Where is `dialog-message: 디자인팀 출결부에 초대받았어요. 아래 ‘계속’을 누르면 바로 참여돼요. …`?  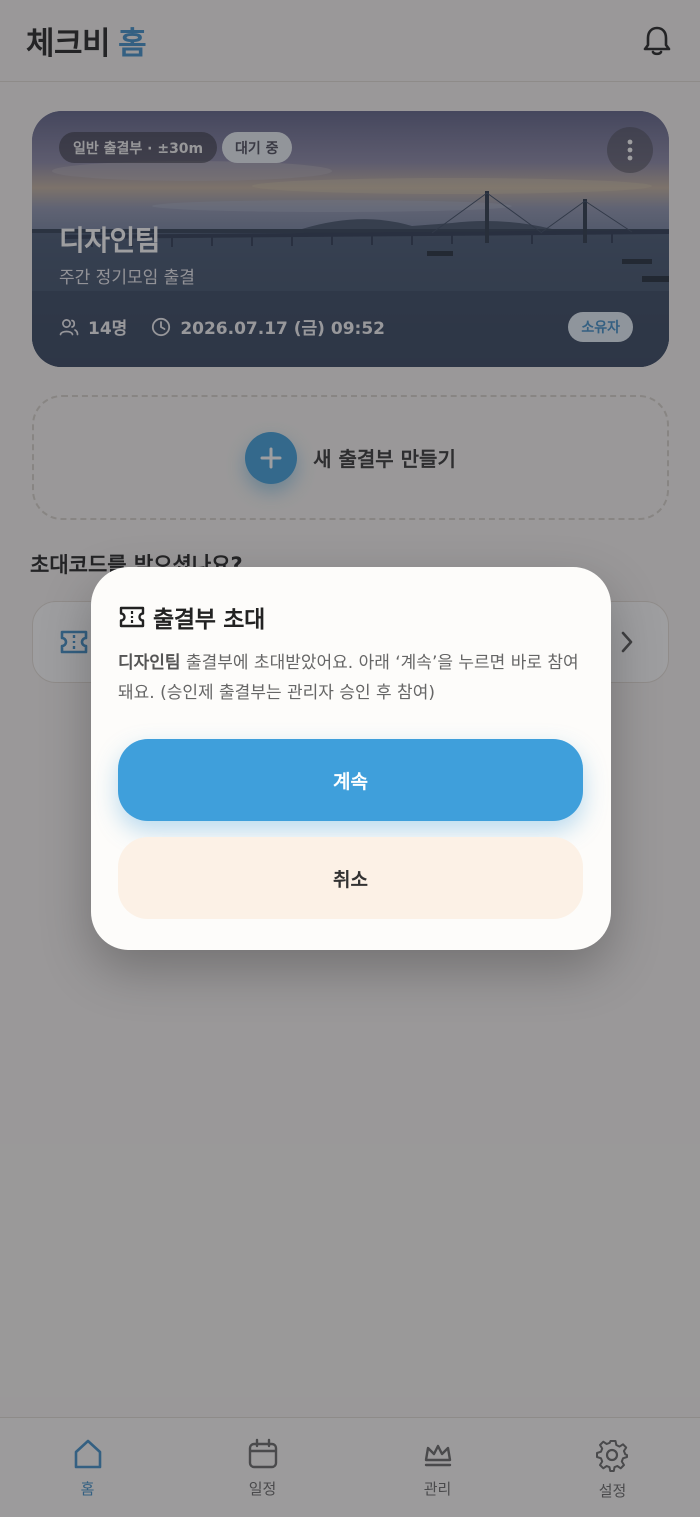 dialog-message: 디자인팀 출결부에 초대받았어요. 아래 ‘계속’을 누르면 바로 참여돼요. … is located at coordinates (353, 678).